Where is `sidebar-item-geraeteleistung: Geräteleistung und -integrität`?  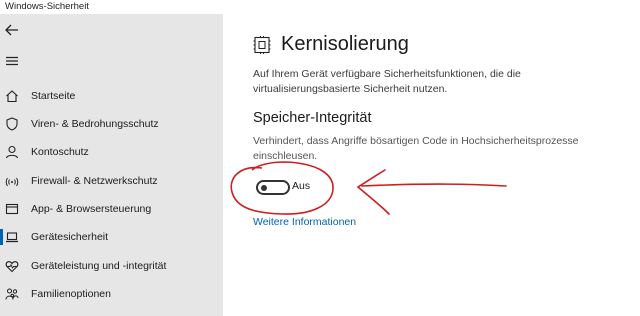
sidebar-item-geraeteleistung: Geräteleistung und -integrität is located at coordinates (111, 266).